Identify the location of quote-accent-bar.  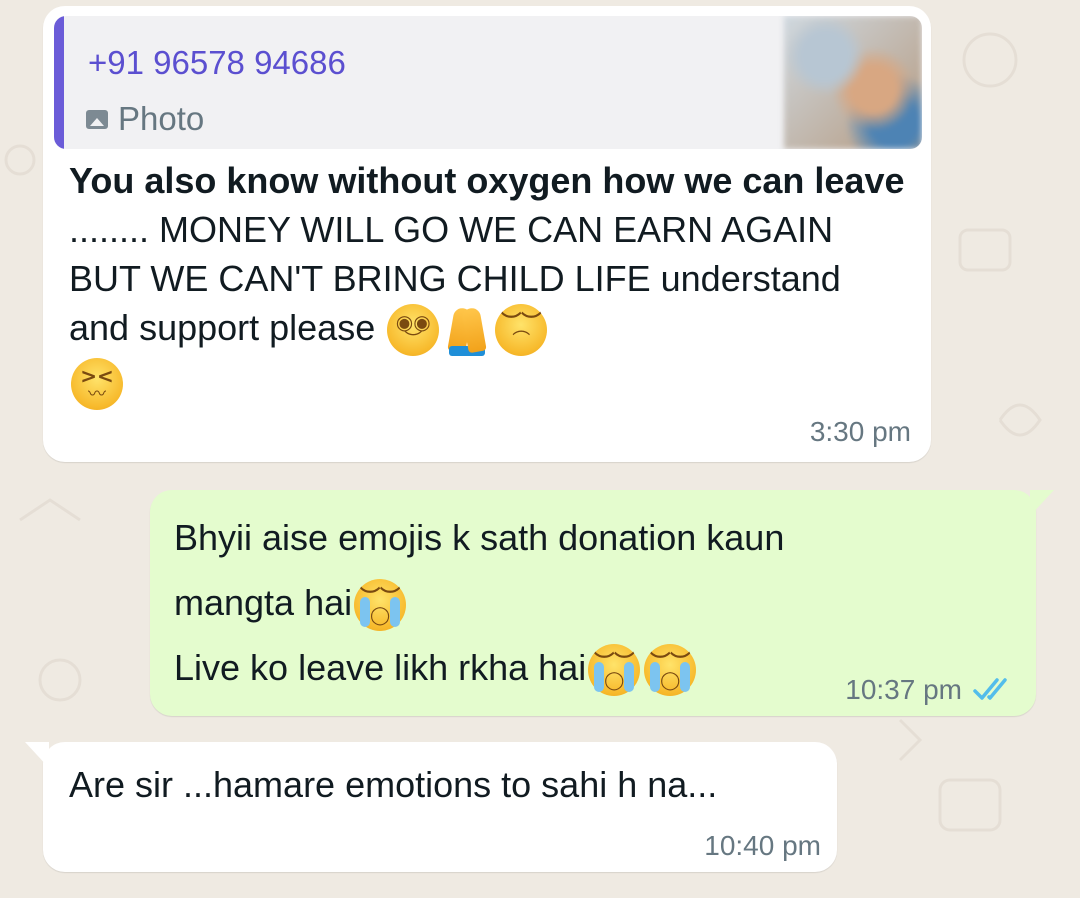
(59, 82).